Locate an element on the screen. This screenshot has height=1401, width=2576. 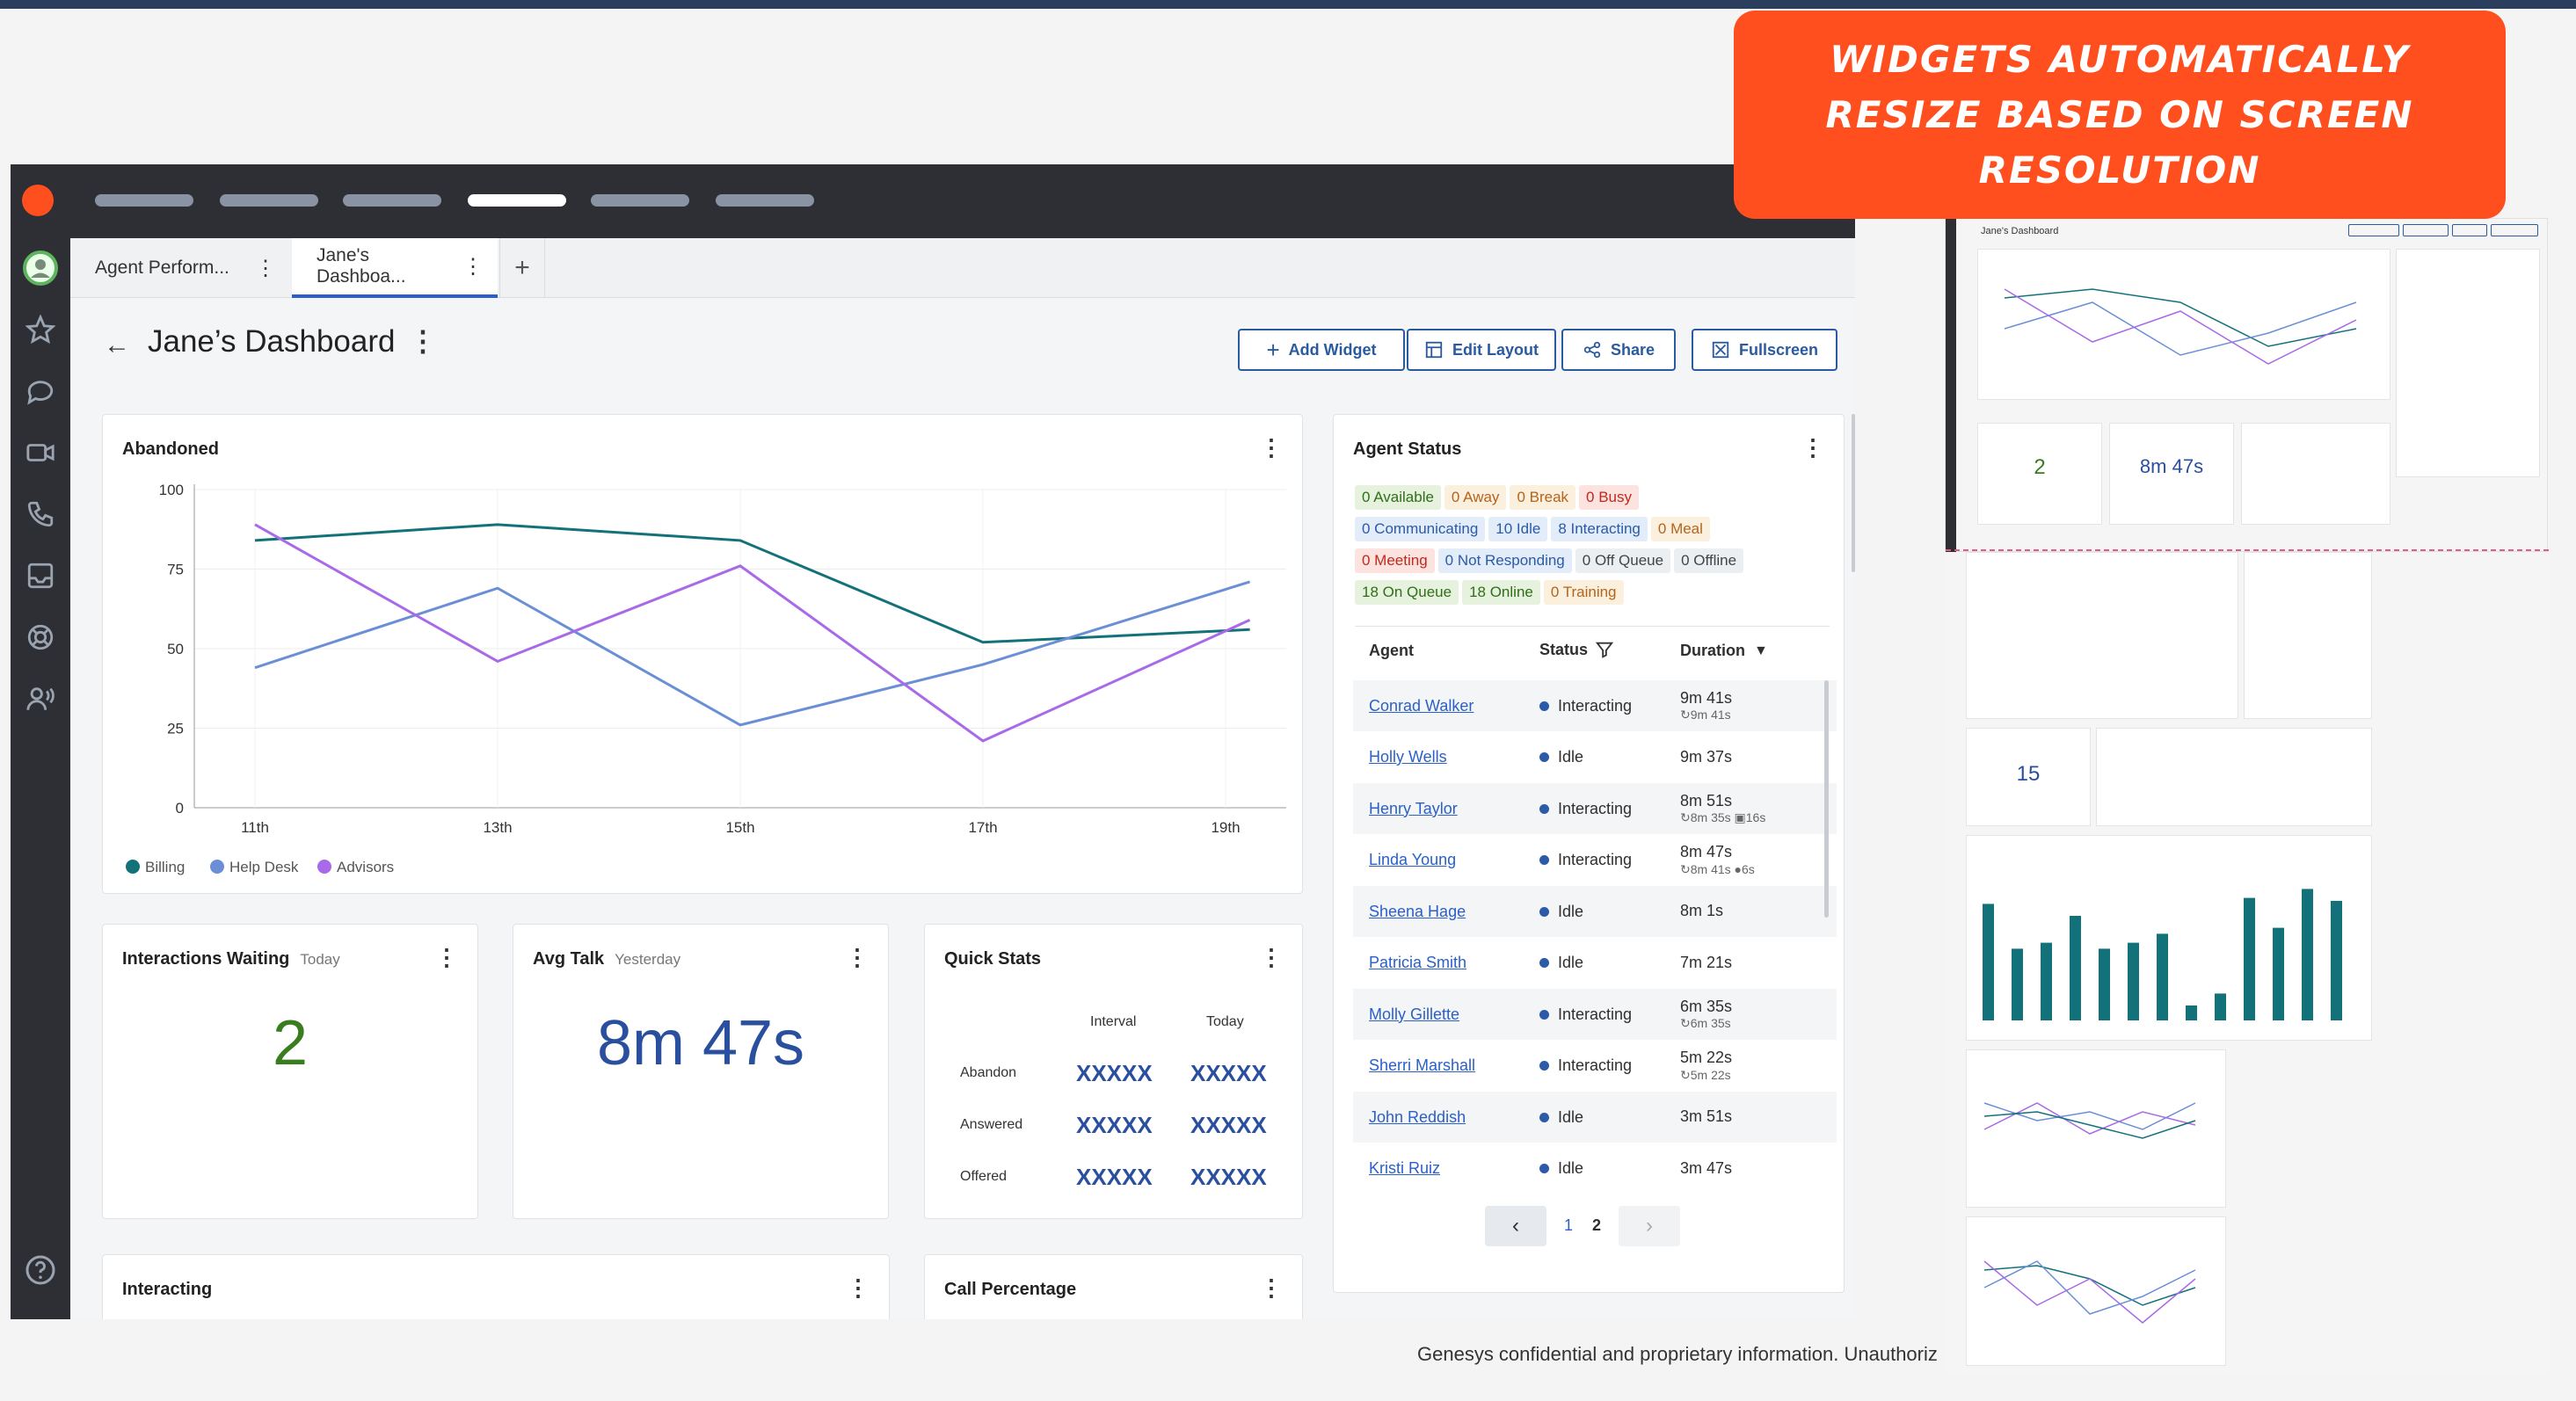
agent-status: Interacting is located at coordinates (1585, 1065).